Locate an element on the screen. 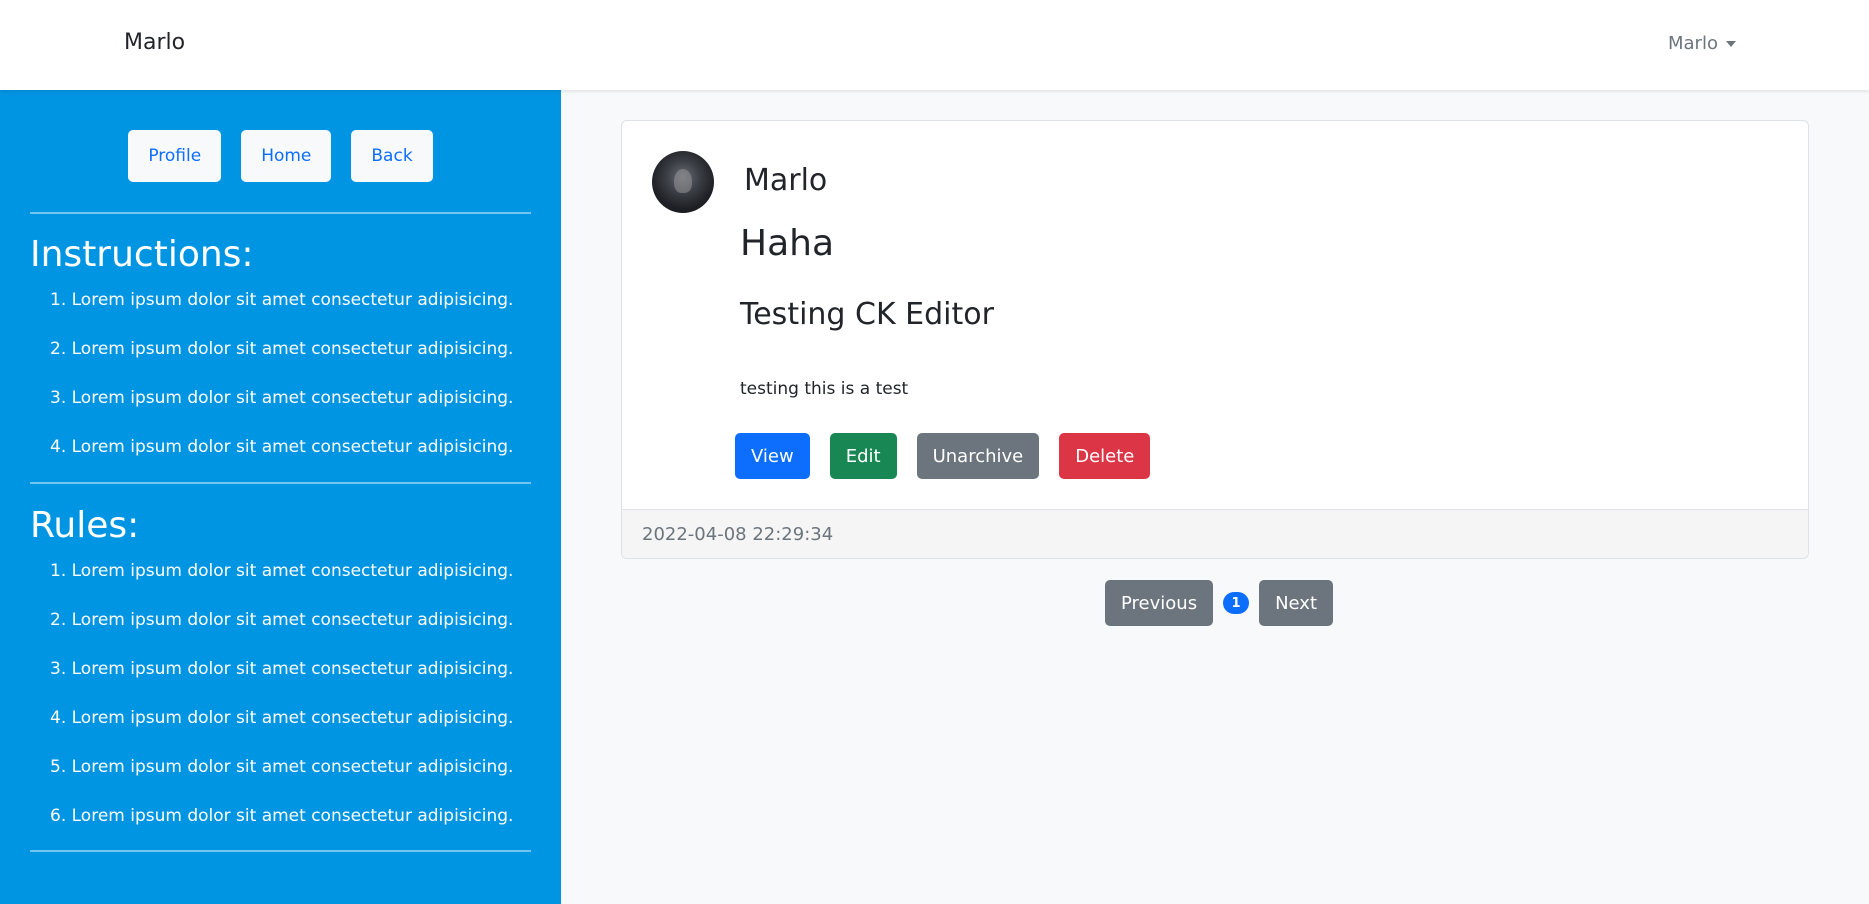  instructions-heading: Instructions: is located at coordinates (142, 254).